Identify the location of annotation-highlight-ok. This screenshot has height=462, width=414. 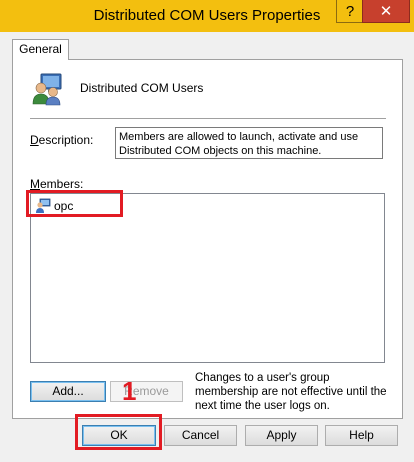
(118, 432).